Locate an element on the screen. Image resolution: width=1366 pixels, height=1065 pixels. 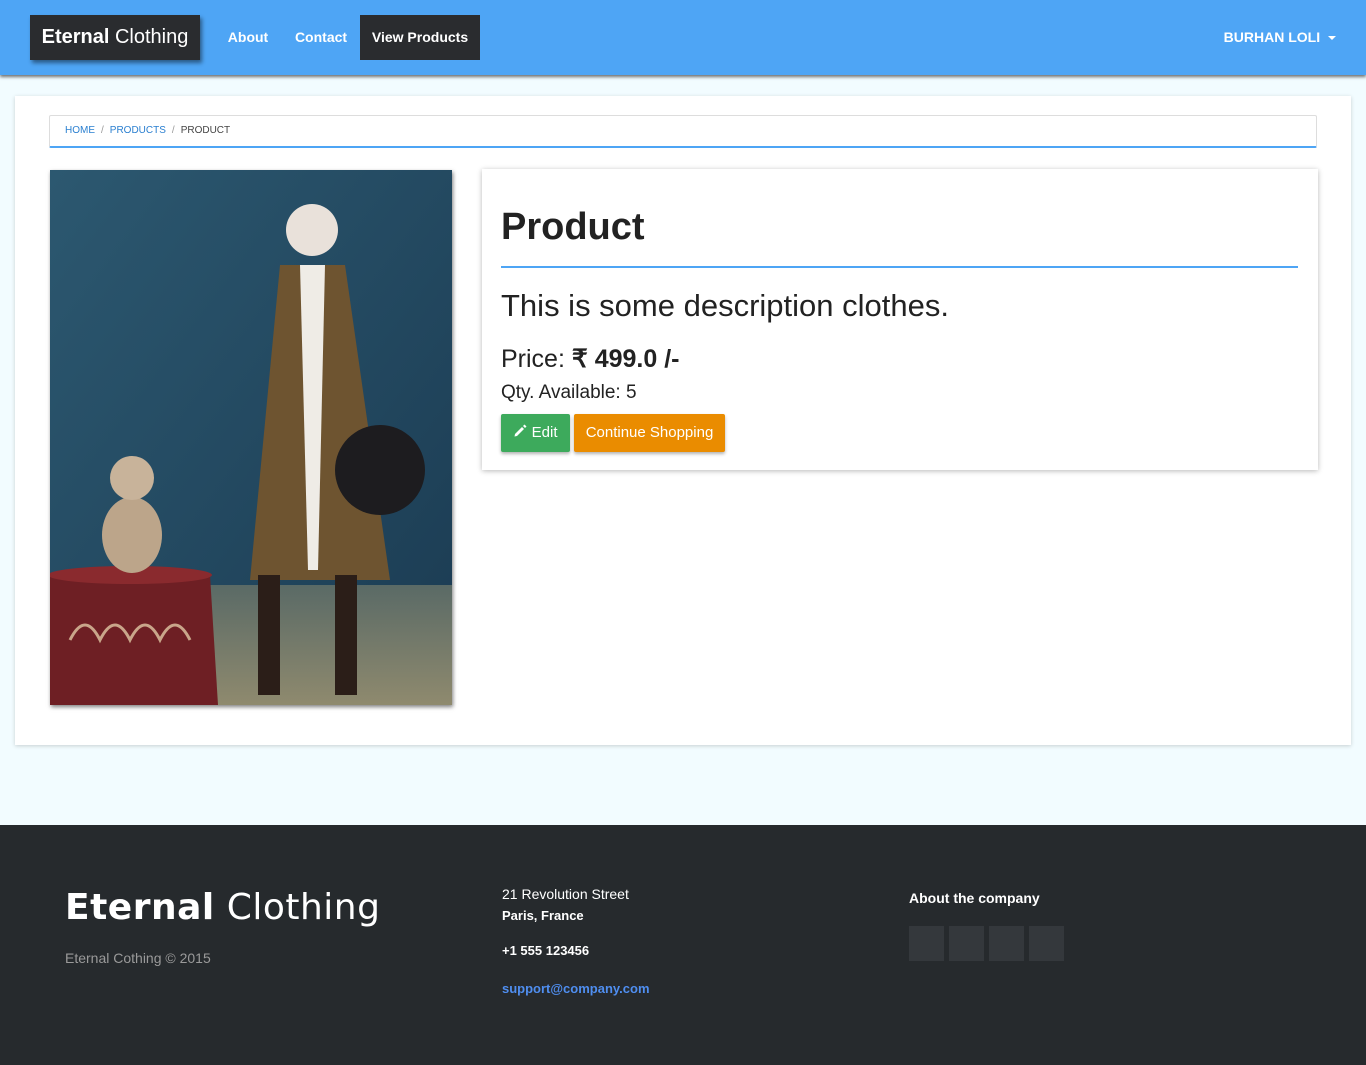
continue-shopping-button: Continue Shopping is located at coordinates (649, 433).